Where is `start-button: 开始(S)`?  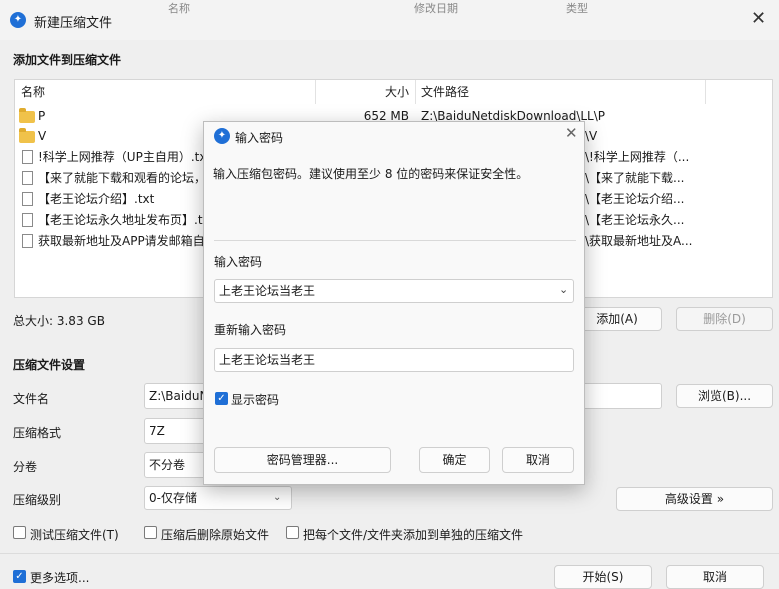 start-button: 开始(S) is located at coordinates (603, 577).